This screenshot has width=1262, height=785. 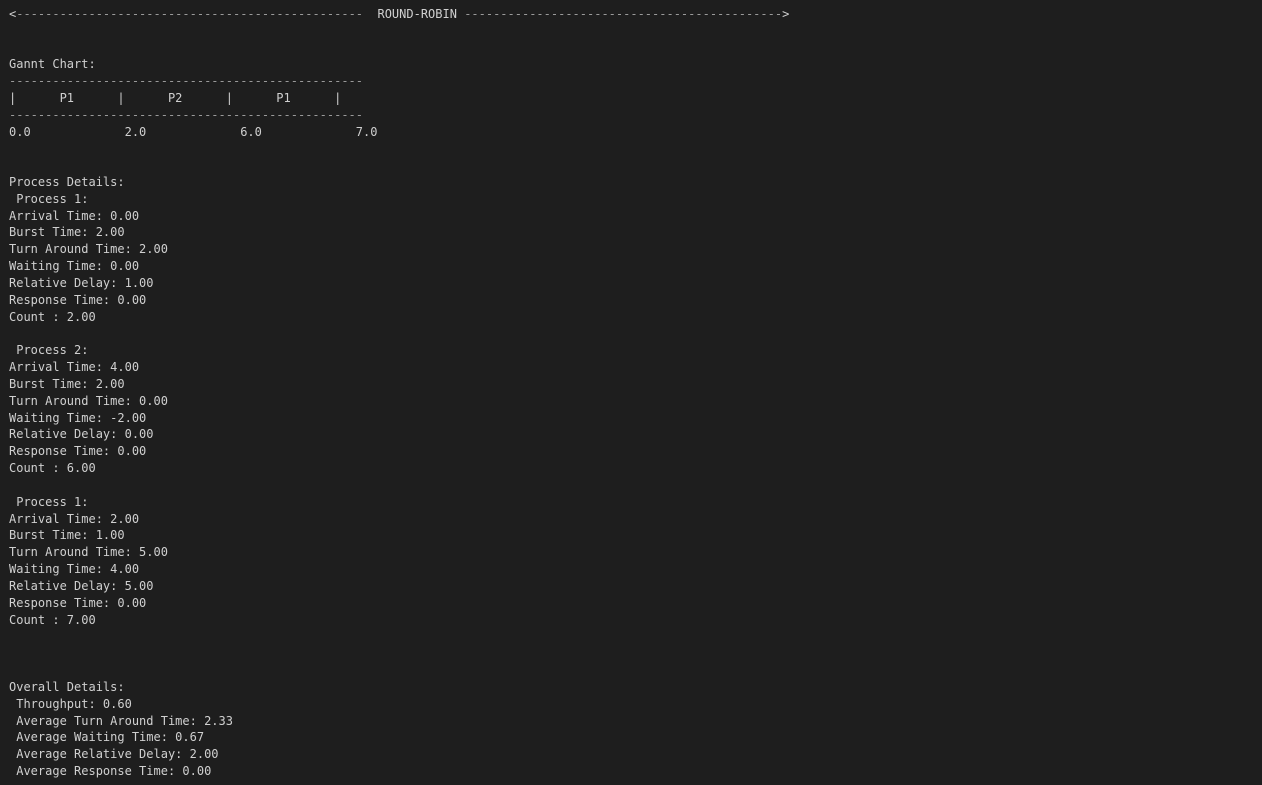 What do you see at coordinates (175, 98) in the screenshot?
I see `gantt-bar-row: | P1 | P2 | P1 |` at bounding box center [175, 98].